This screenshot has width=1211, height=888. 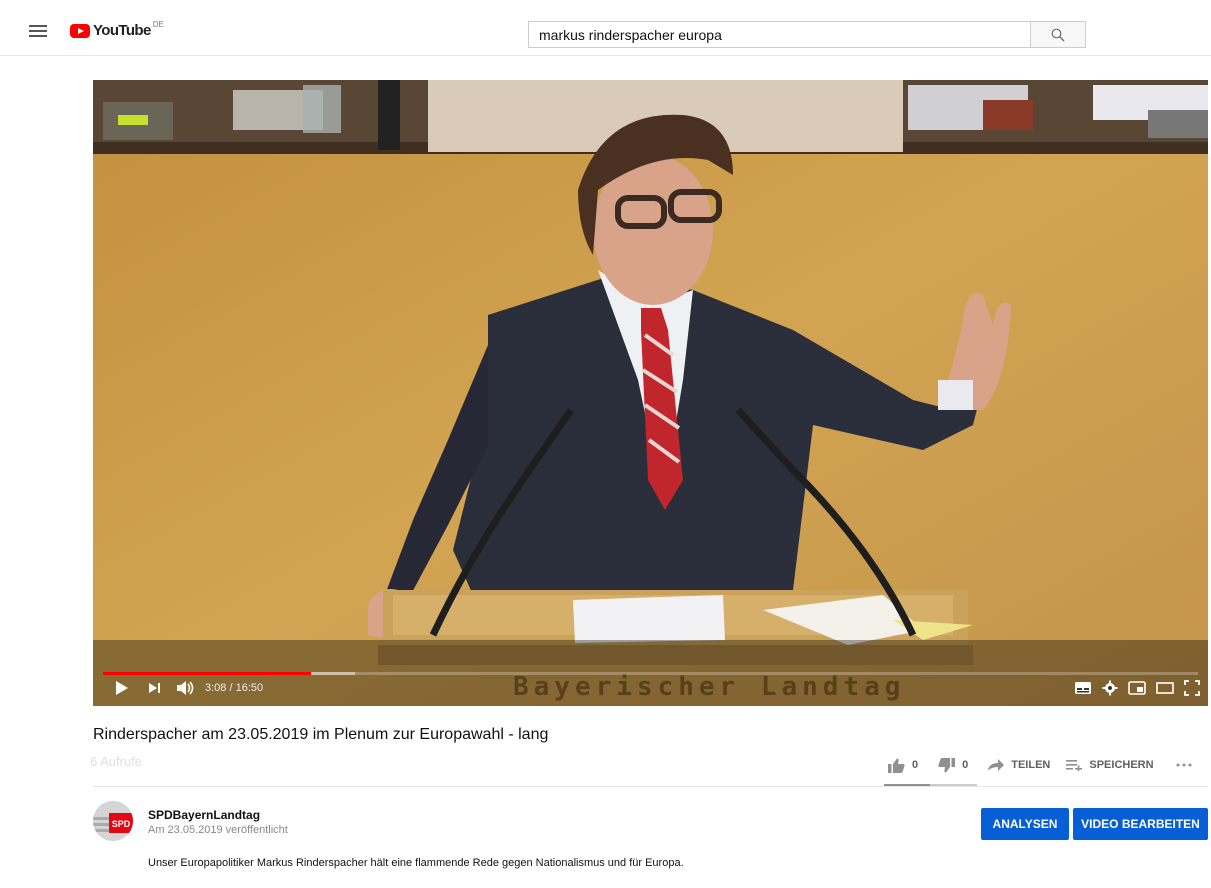 What do you see at coordinates (158, 24) in the screenshot?
I see `logo-region: DE` at bounding box center [158, 24].